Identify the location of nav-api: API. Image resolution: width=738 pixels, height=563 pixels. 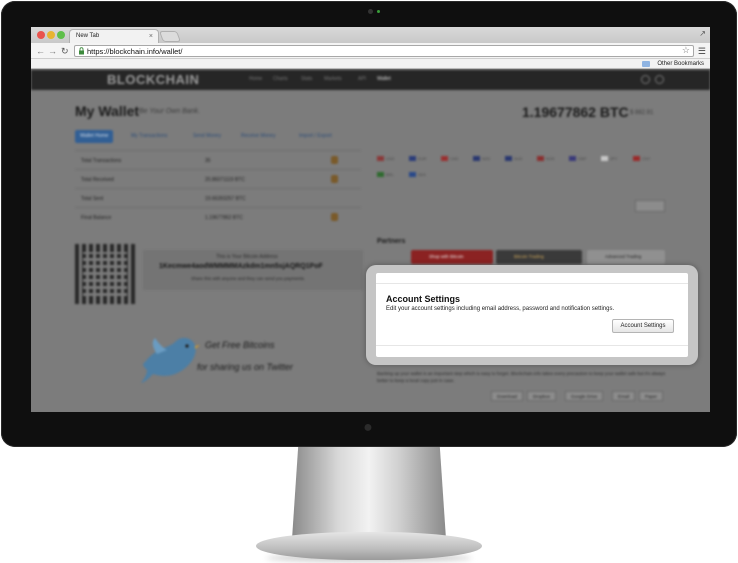
(362, 79).